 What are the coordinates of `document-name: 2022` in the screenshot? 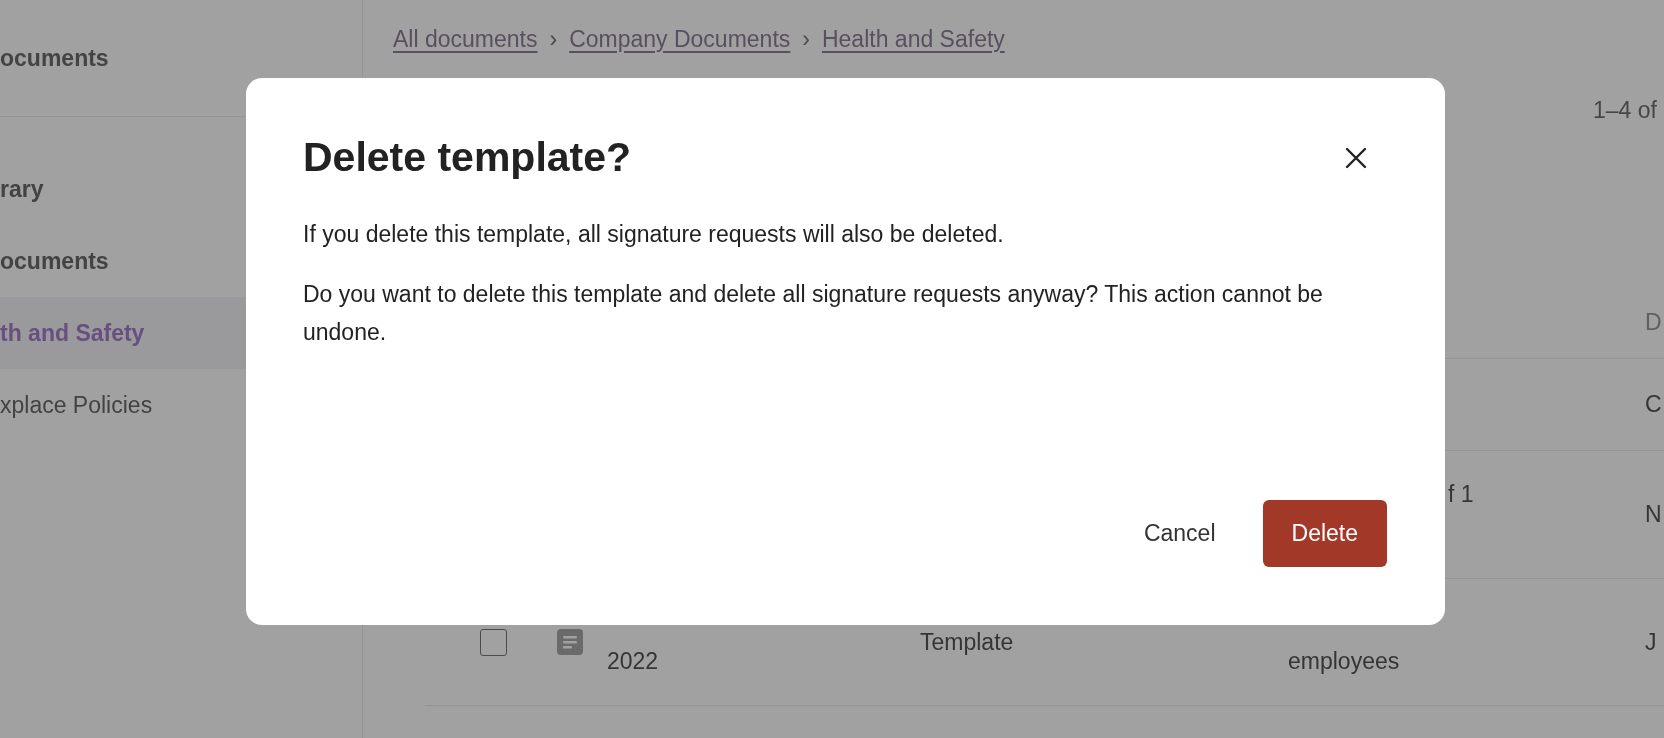 It's located at (633, 660).